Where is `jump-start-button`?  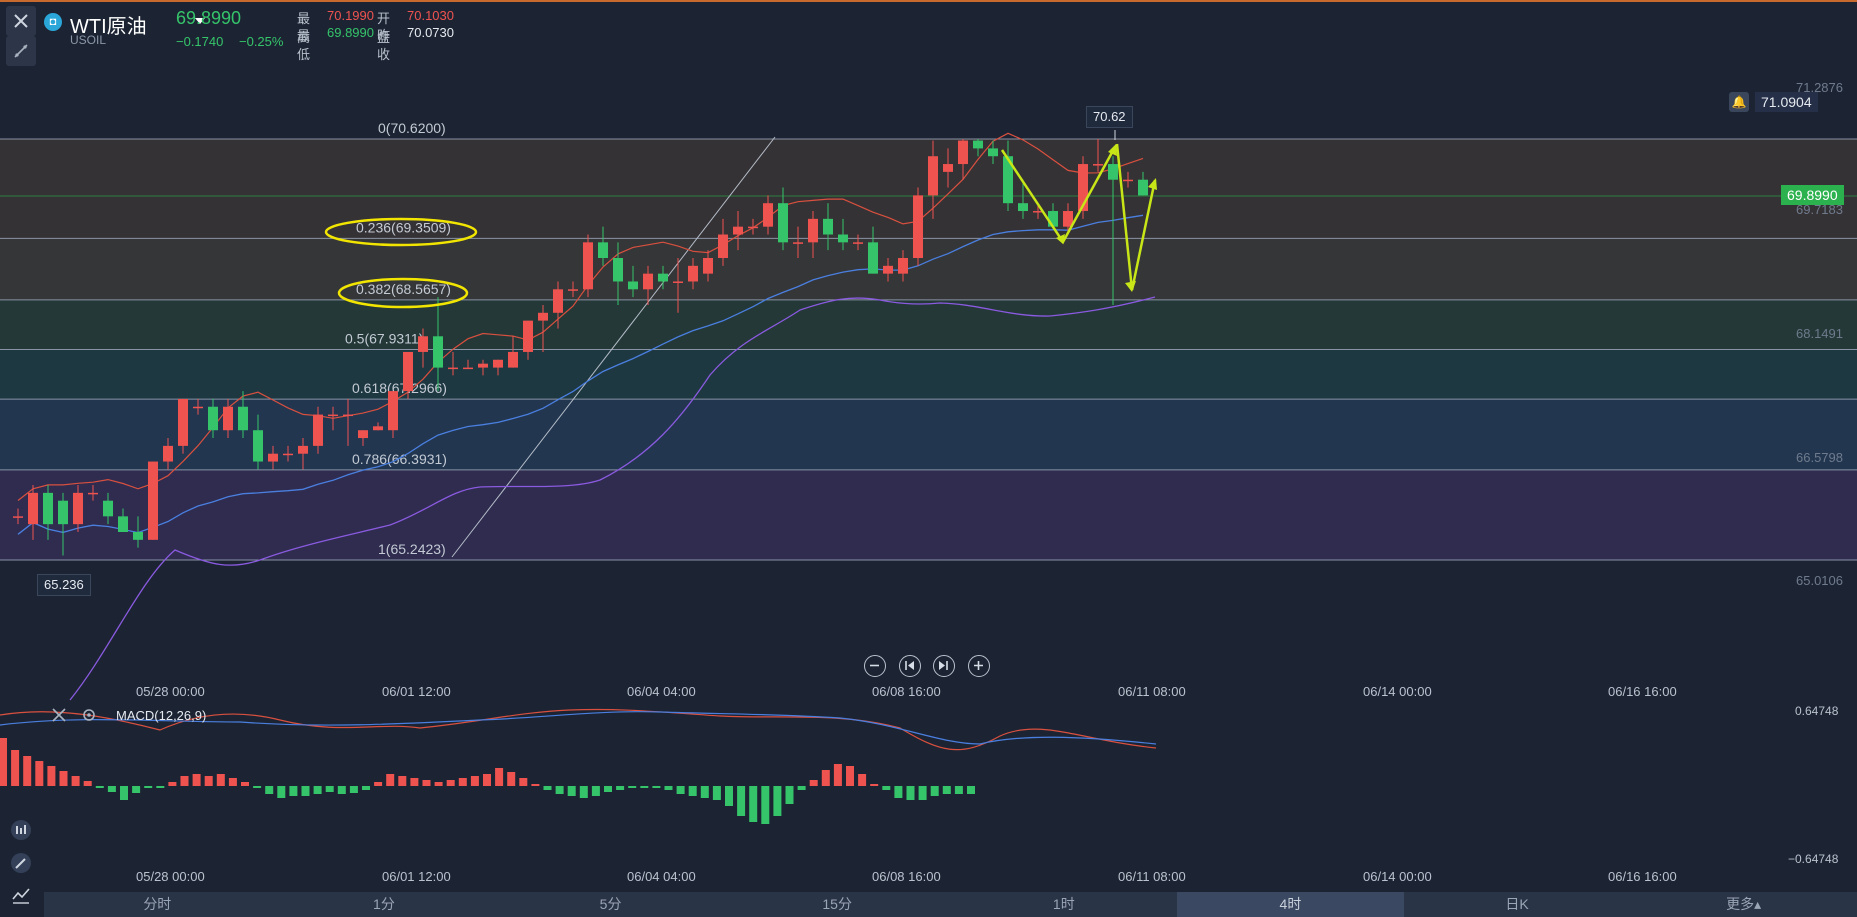
jump-start-button is located at coordinates (910, 666).